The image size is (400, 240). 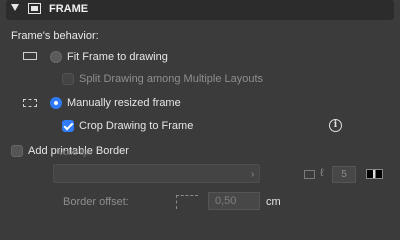 I want to click on frame-behavior-label: Frame's behavior:, so click(x=55, y=36).